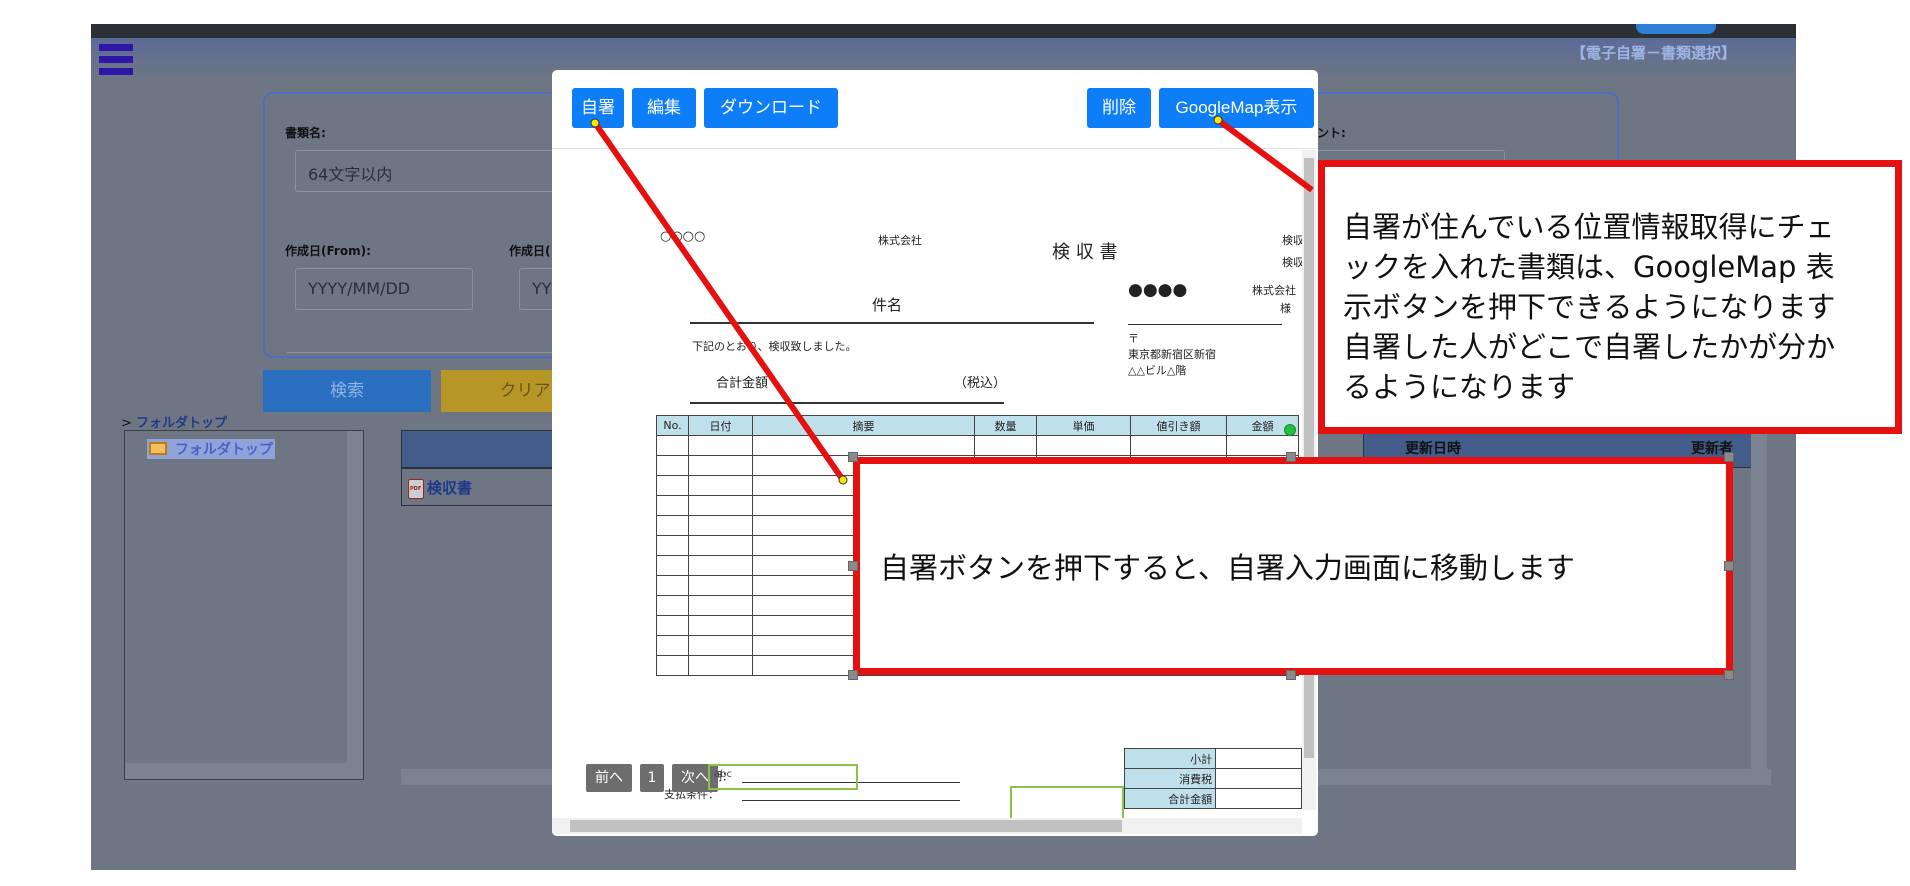 The height and width of the screenshot is (886, 1910). What do you see at coordinates (843, 480) in the screenshot?
I see `annotation-anchor-target` at bounding box center [843, 480].